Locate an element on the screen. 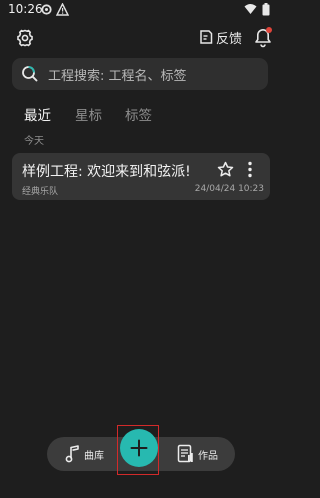  add-project-button is located at coordinates (139, 448).